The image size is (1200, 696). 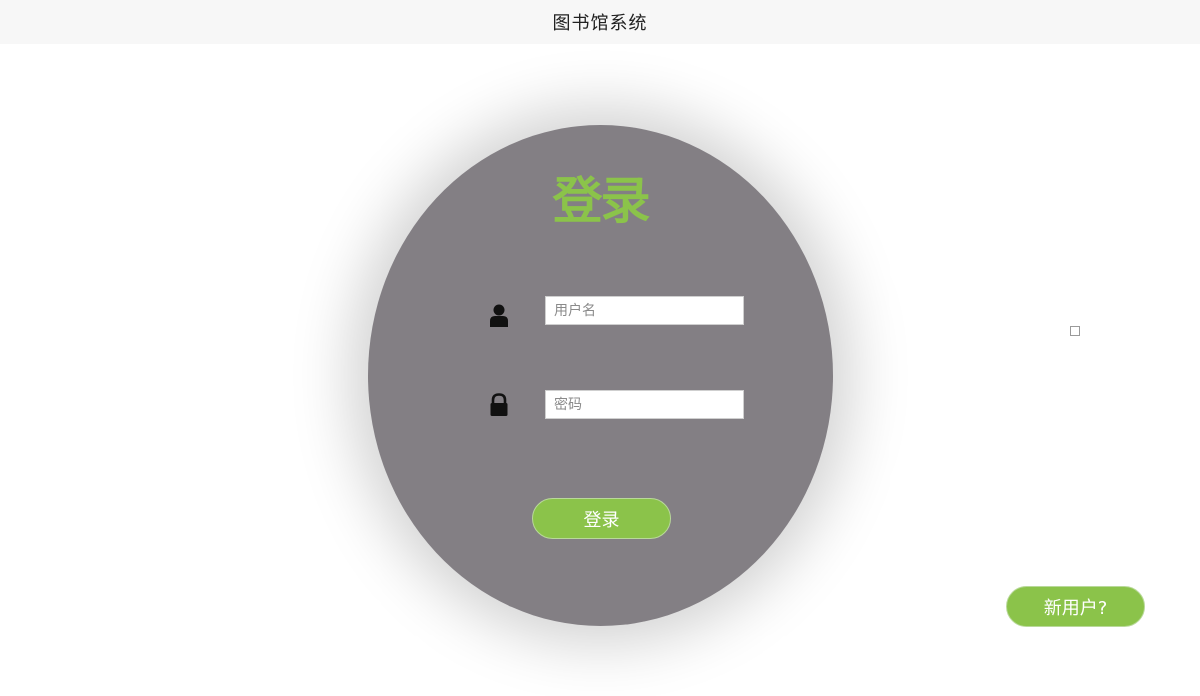 I want to click on password-input, so click(x=644, y=404).